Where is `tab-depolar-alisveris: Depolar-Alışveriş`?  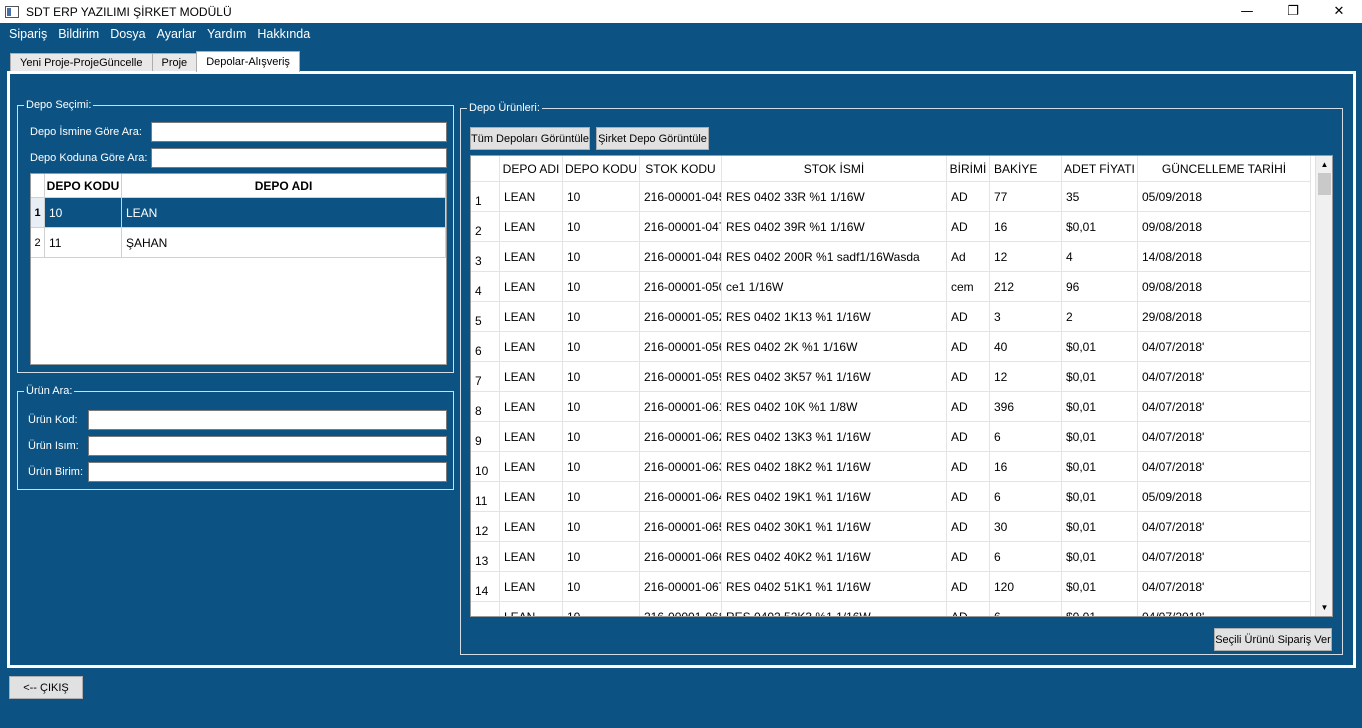
tab-depolar-alisveris: Depolar-Alışveriş is located at coordinates (248, 61).